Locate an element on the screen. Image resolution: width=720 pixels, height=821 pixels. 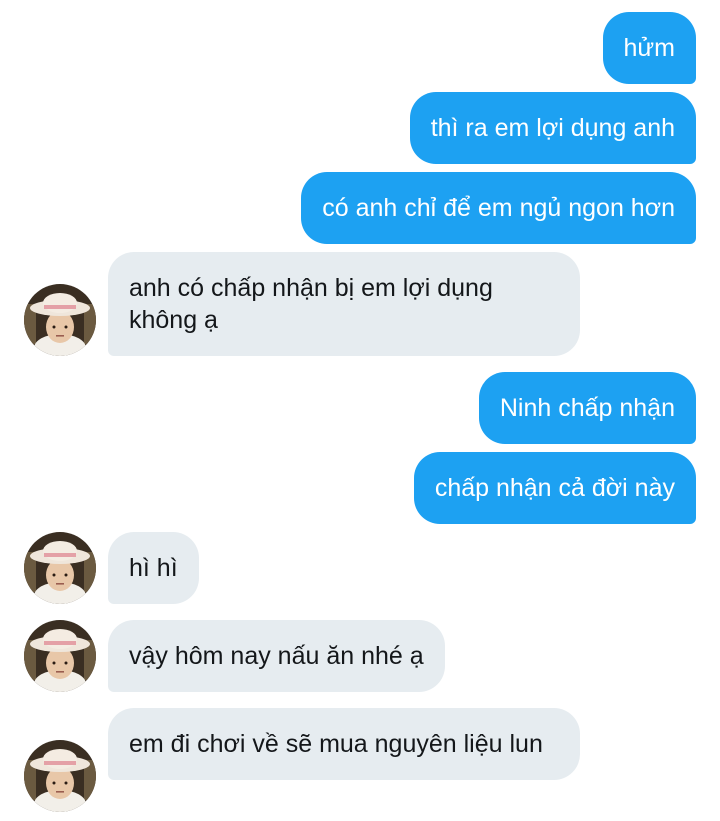
message-bubble-incoming: vậy hôm nay nấu ăn nhé ạ is located at coordinates (276, 656).